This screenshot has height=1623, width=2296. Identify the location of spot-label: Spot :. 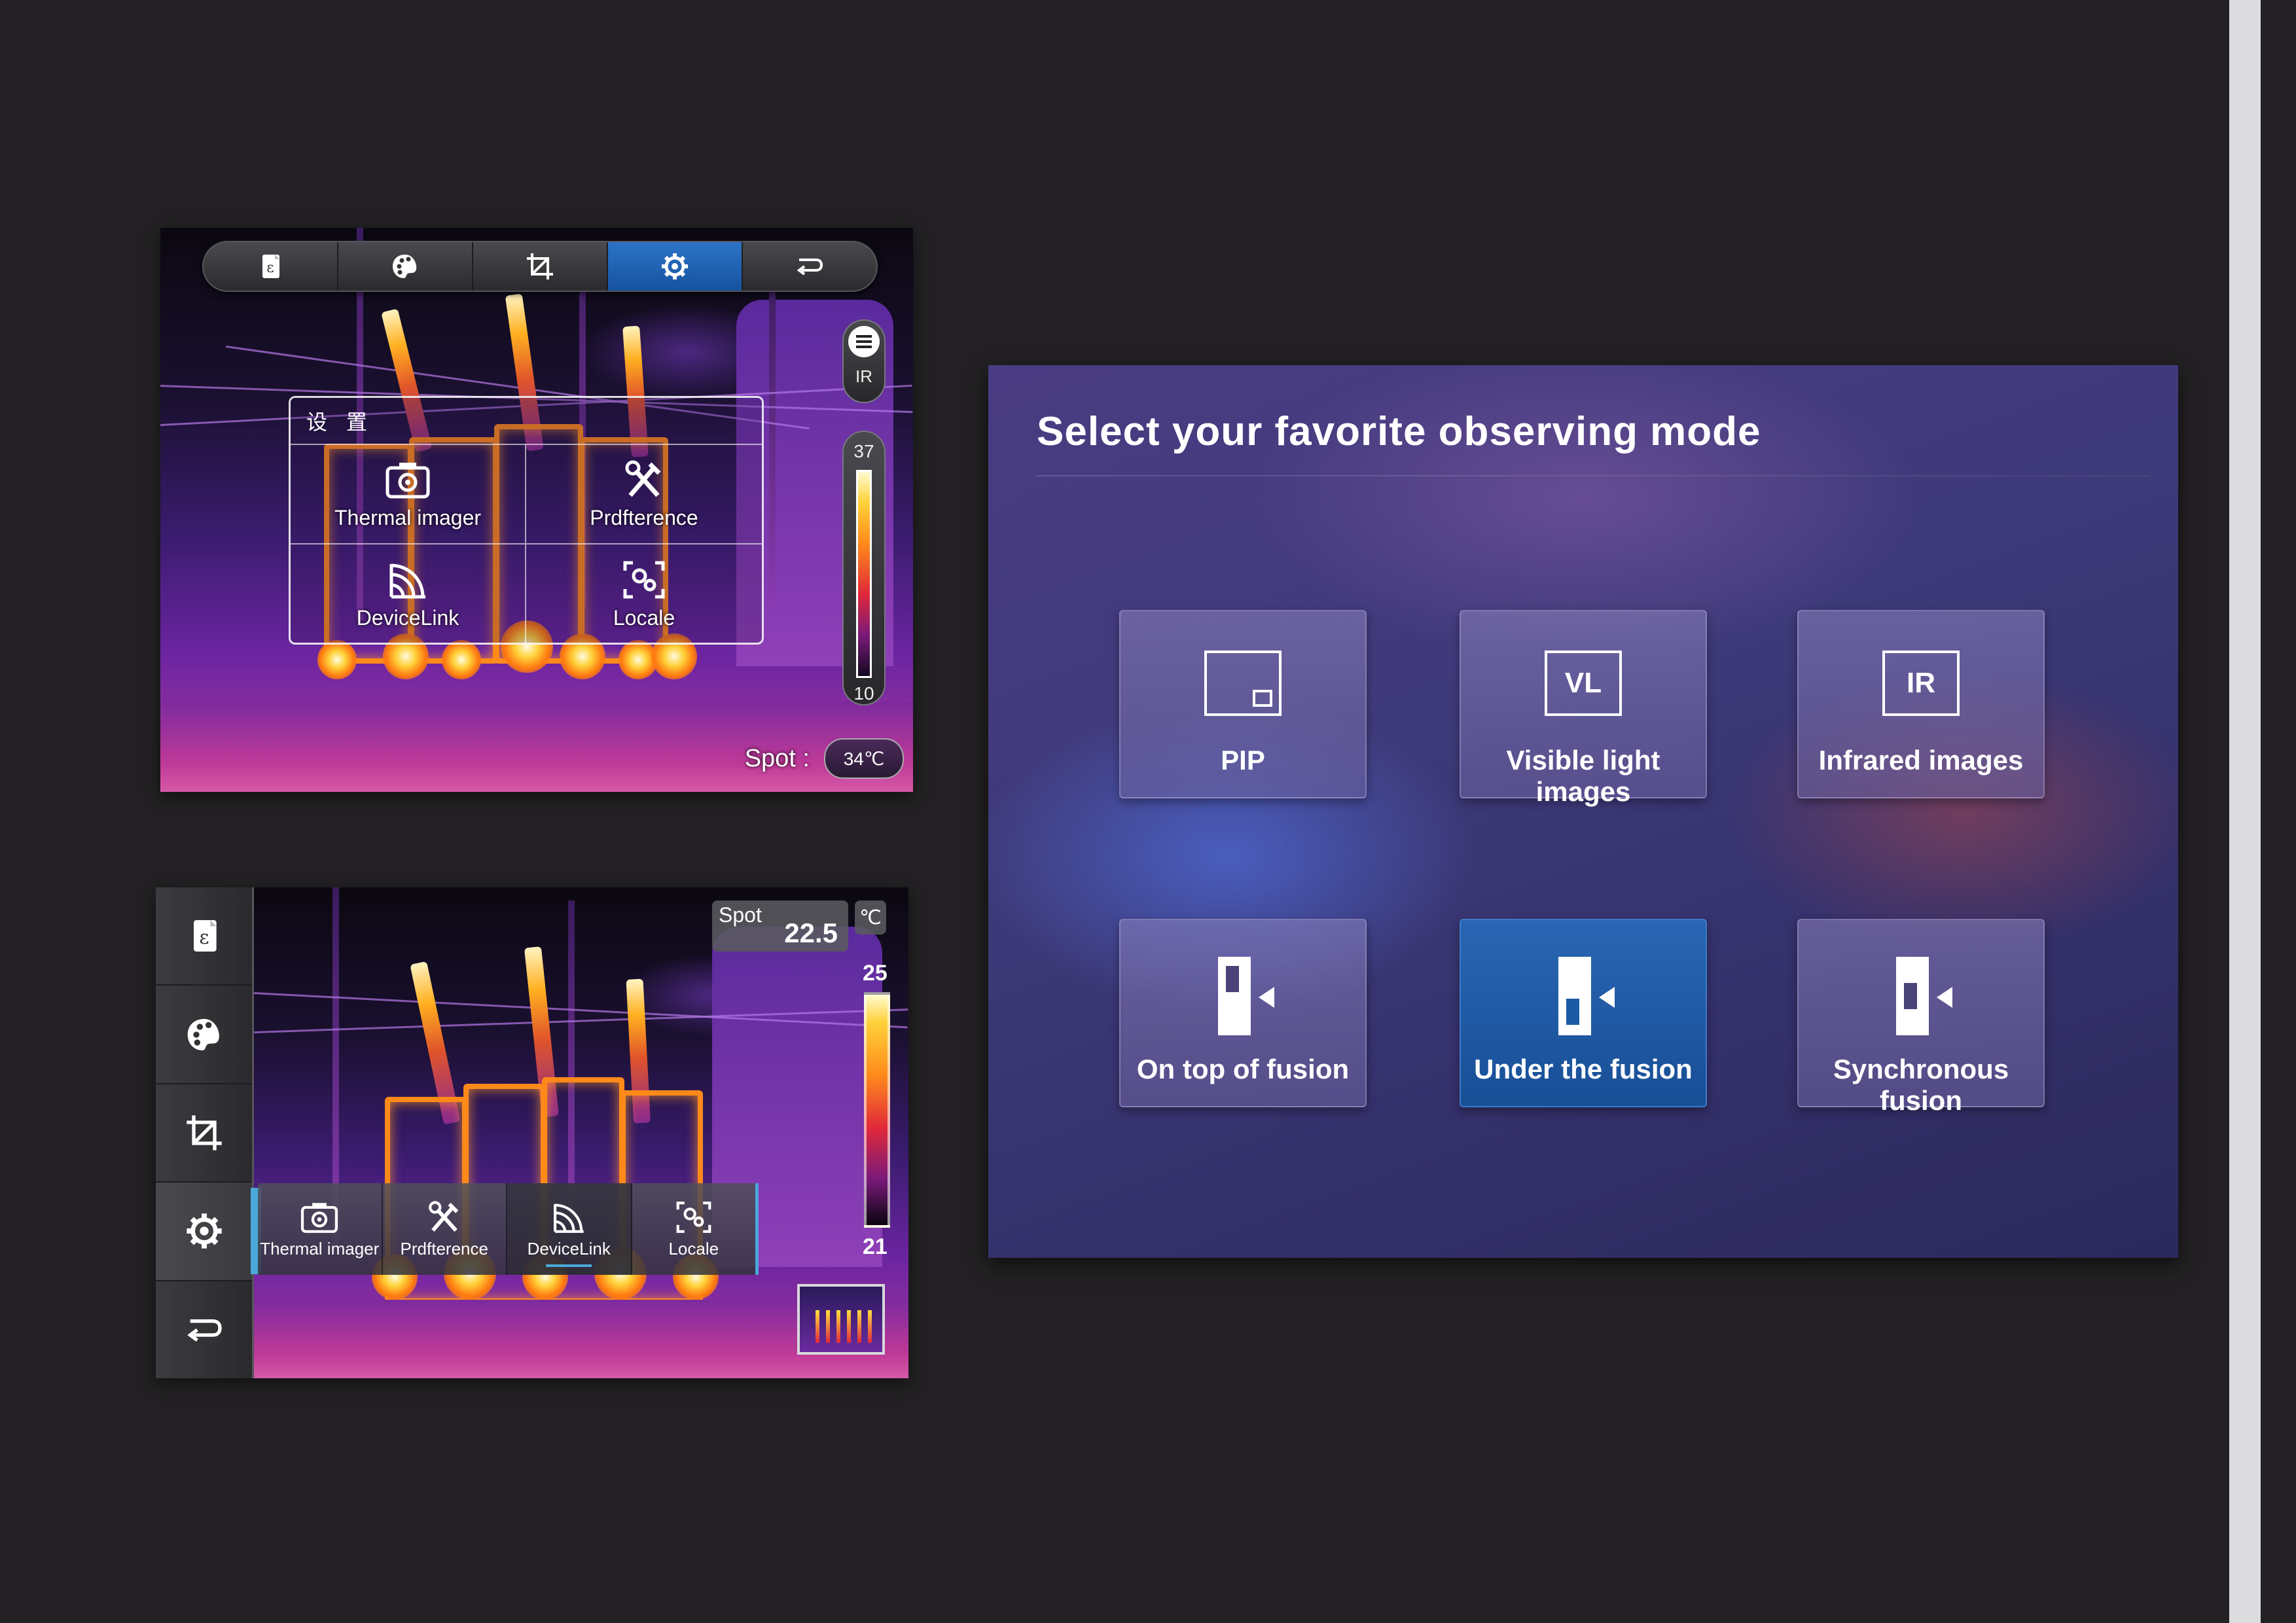
(777, 758).